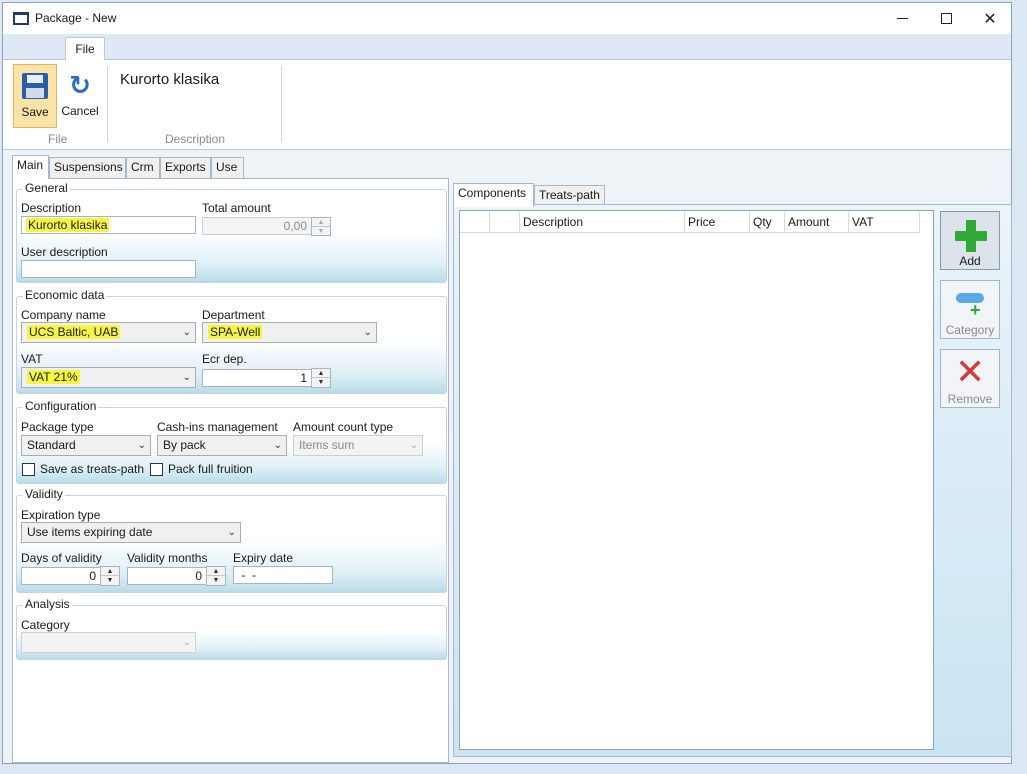  I want to click on category-select: ⌄, so click(108, 642).